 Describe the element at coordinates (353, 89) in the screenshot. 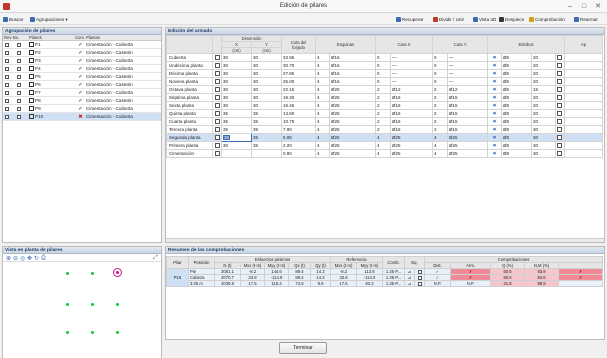

I see `esquinas-diam: Ø20` at that location.